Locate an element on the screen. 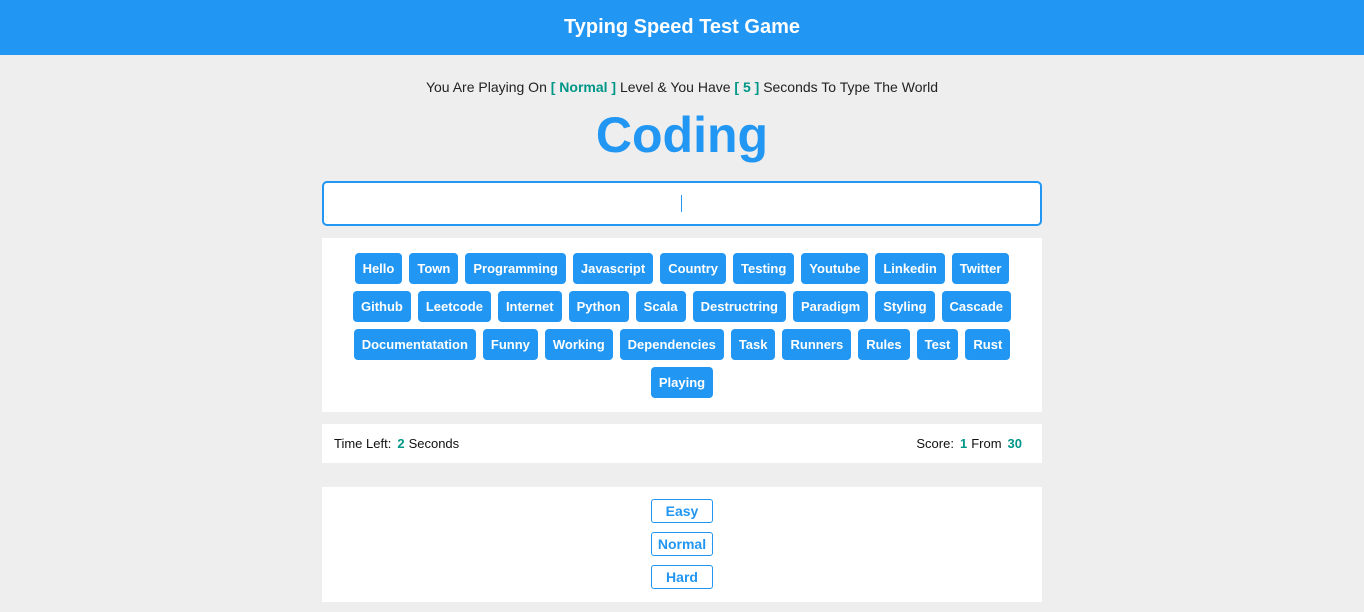  app-header: Typing Speed Test Game is located at coordinates (682, 27).